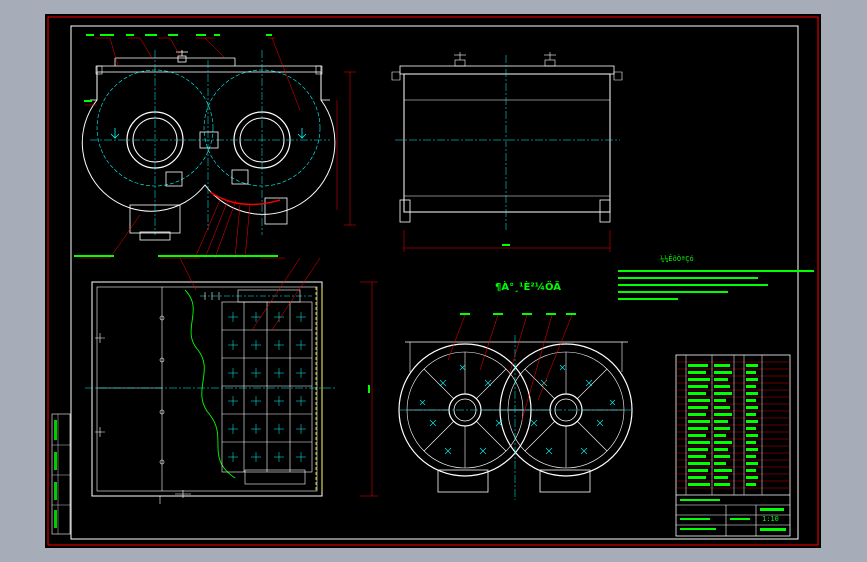  Describe the element at coordinates (528, 286) in the screenshot. I see `section-title: ¶À°¸¹È²¼ÖÃ` at that location.